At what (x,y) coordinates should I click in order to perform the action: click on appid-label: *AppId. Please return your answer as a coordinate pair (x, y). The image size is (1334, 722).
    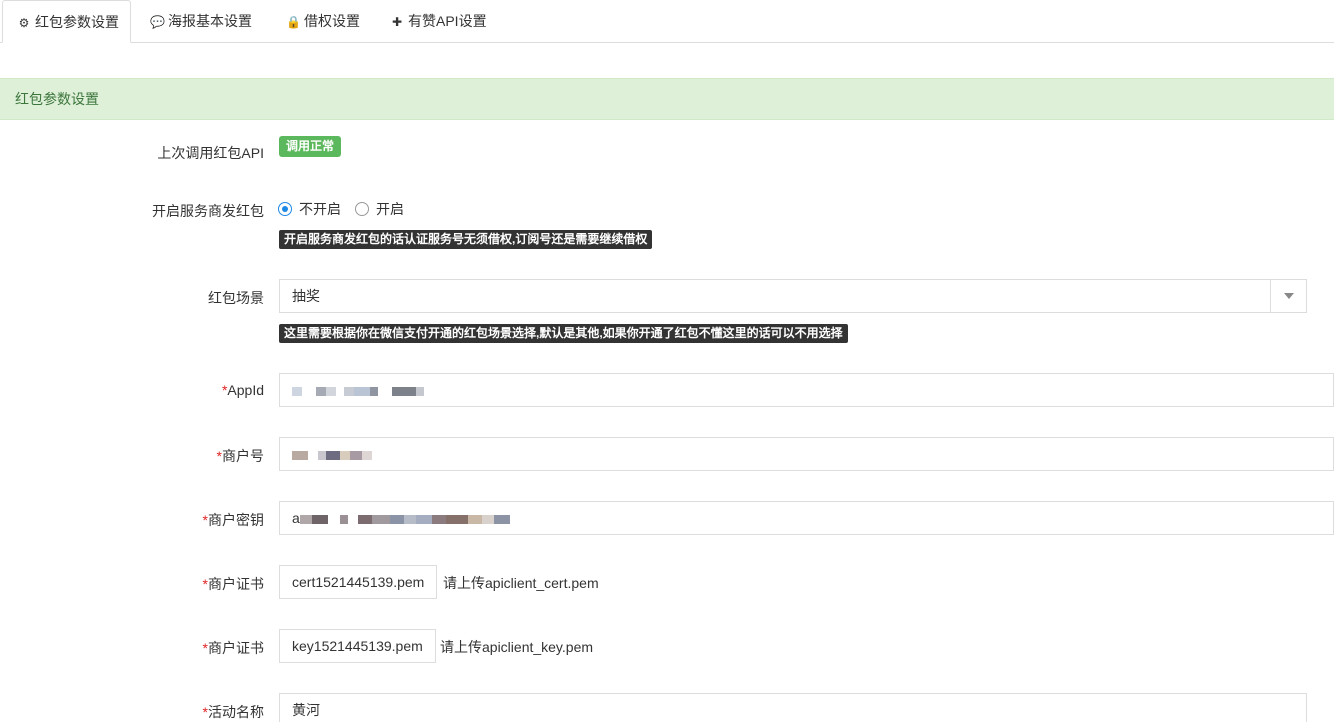
    Looking at the image, I should click on (242, 390).